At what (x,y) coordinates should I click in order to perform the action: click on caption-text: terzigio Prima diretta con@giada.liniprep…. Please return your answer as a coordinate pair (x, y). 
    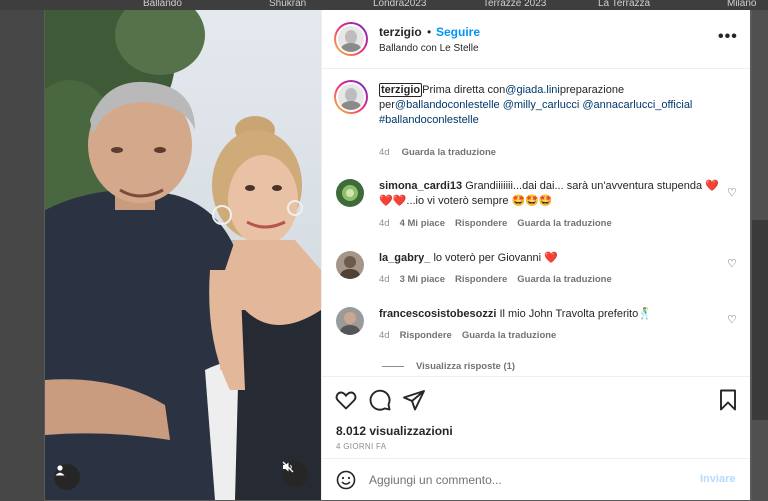
    Looking at the image, I should click on (555, 105).